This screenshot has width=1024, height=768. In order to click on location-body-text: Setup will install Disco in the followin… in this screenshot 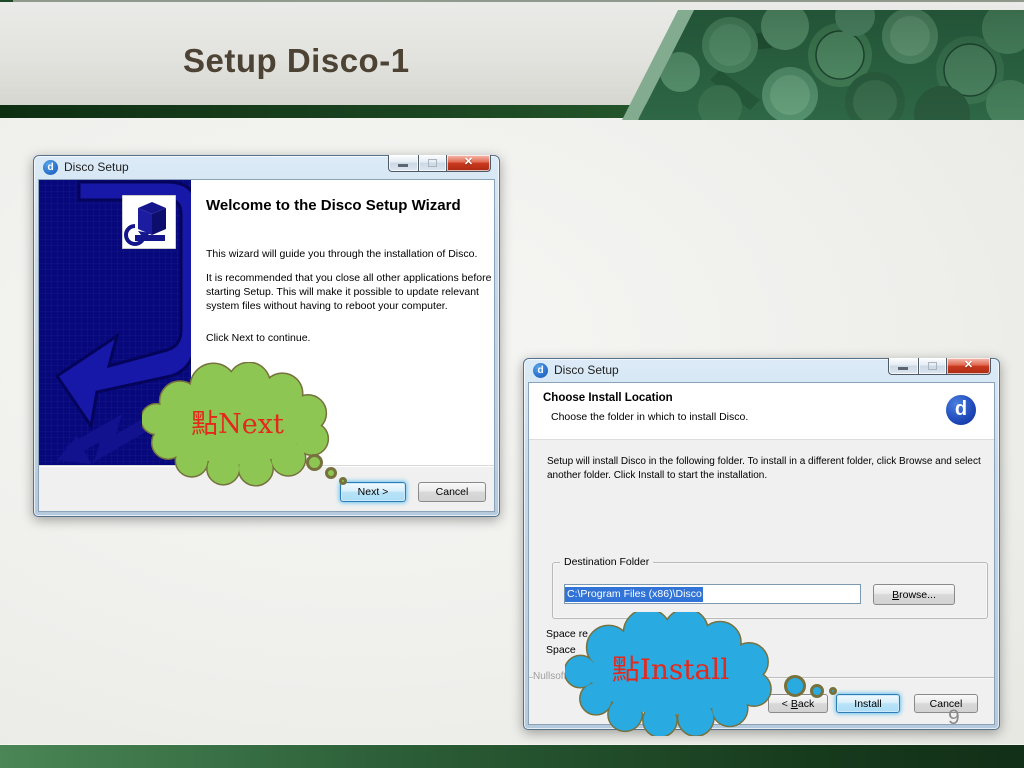, I will do `click(764, 468)`.